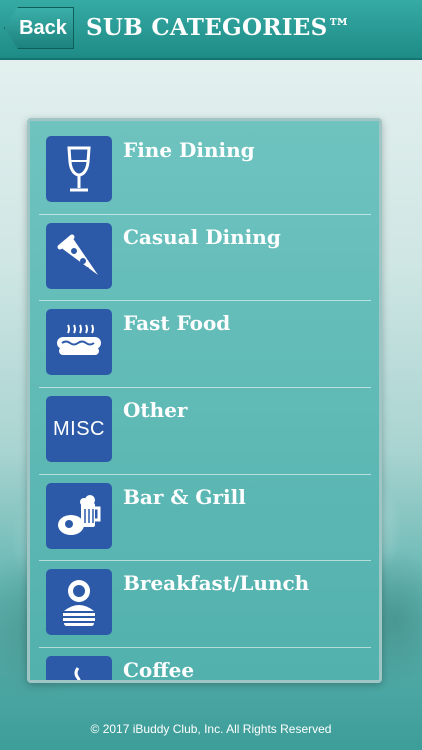 The width and height of the screenshot is (422, 750). I want to click on top-bar: Back SUB CATEGORIES™, so click(211, 30).